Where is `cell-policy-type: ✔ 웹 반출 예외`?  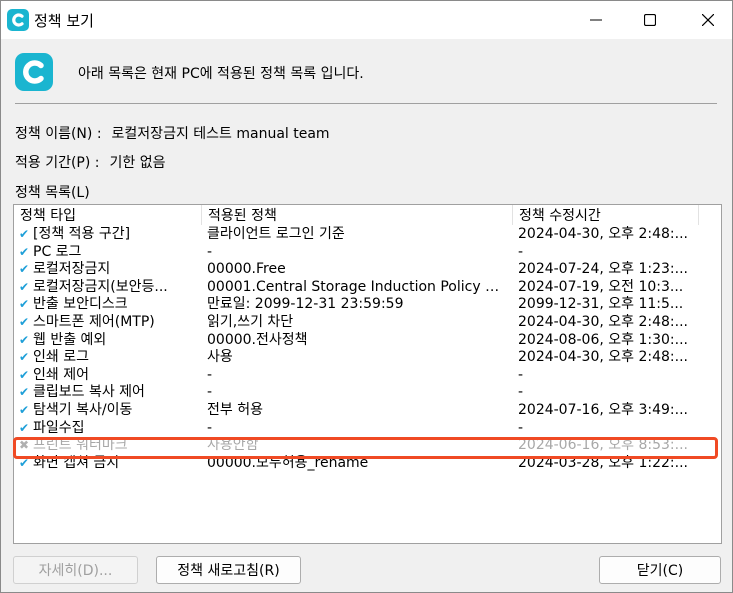
cell-policy-type: ✔ 웹 반출 예외 is located at coordinates (110, 341).